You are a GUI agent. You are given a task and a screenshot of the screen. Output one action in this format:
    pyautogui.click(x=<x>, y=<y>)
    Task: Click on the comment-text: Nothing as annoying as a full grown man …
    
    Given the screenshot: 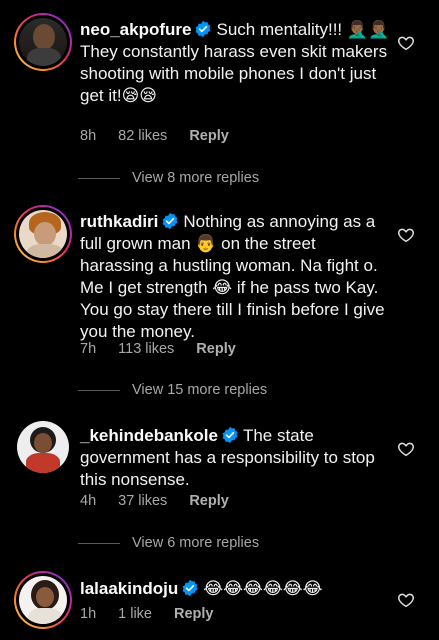 What is the action you would take?
    pyautogui.click(x=232, y=276)
    